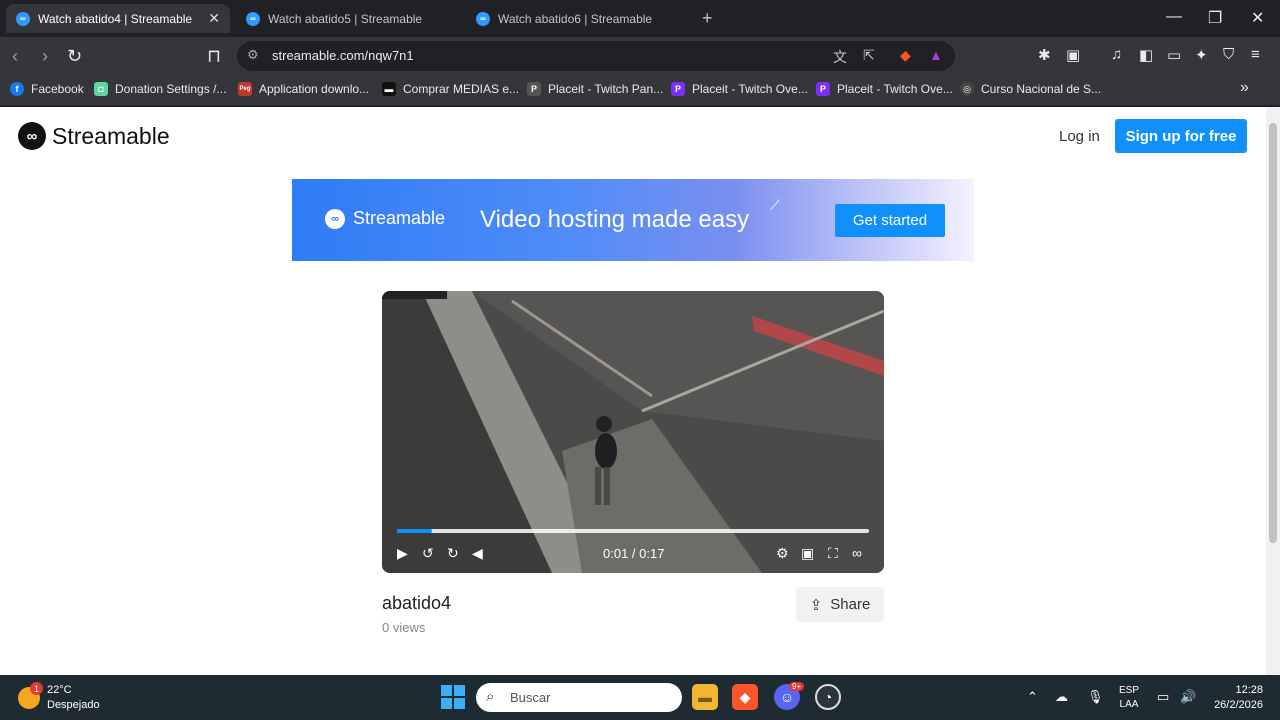 Image resolution: width=1280 pixels, height=720 pixels. Describe the element at coordinates (579, 697) in the screenshot. I see `taskbar-search: ⌕ Buscar` at that location.